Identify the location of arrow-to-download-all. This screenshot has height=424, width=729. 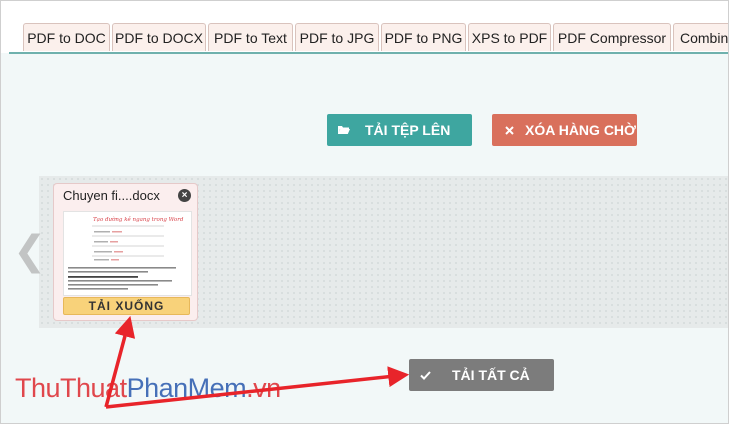
(257, 387).